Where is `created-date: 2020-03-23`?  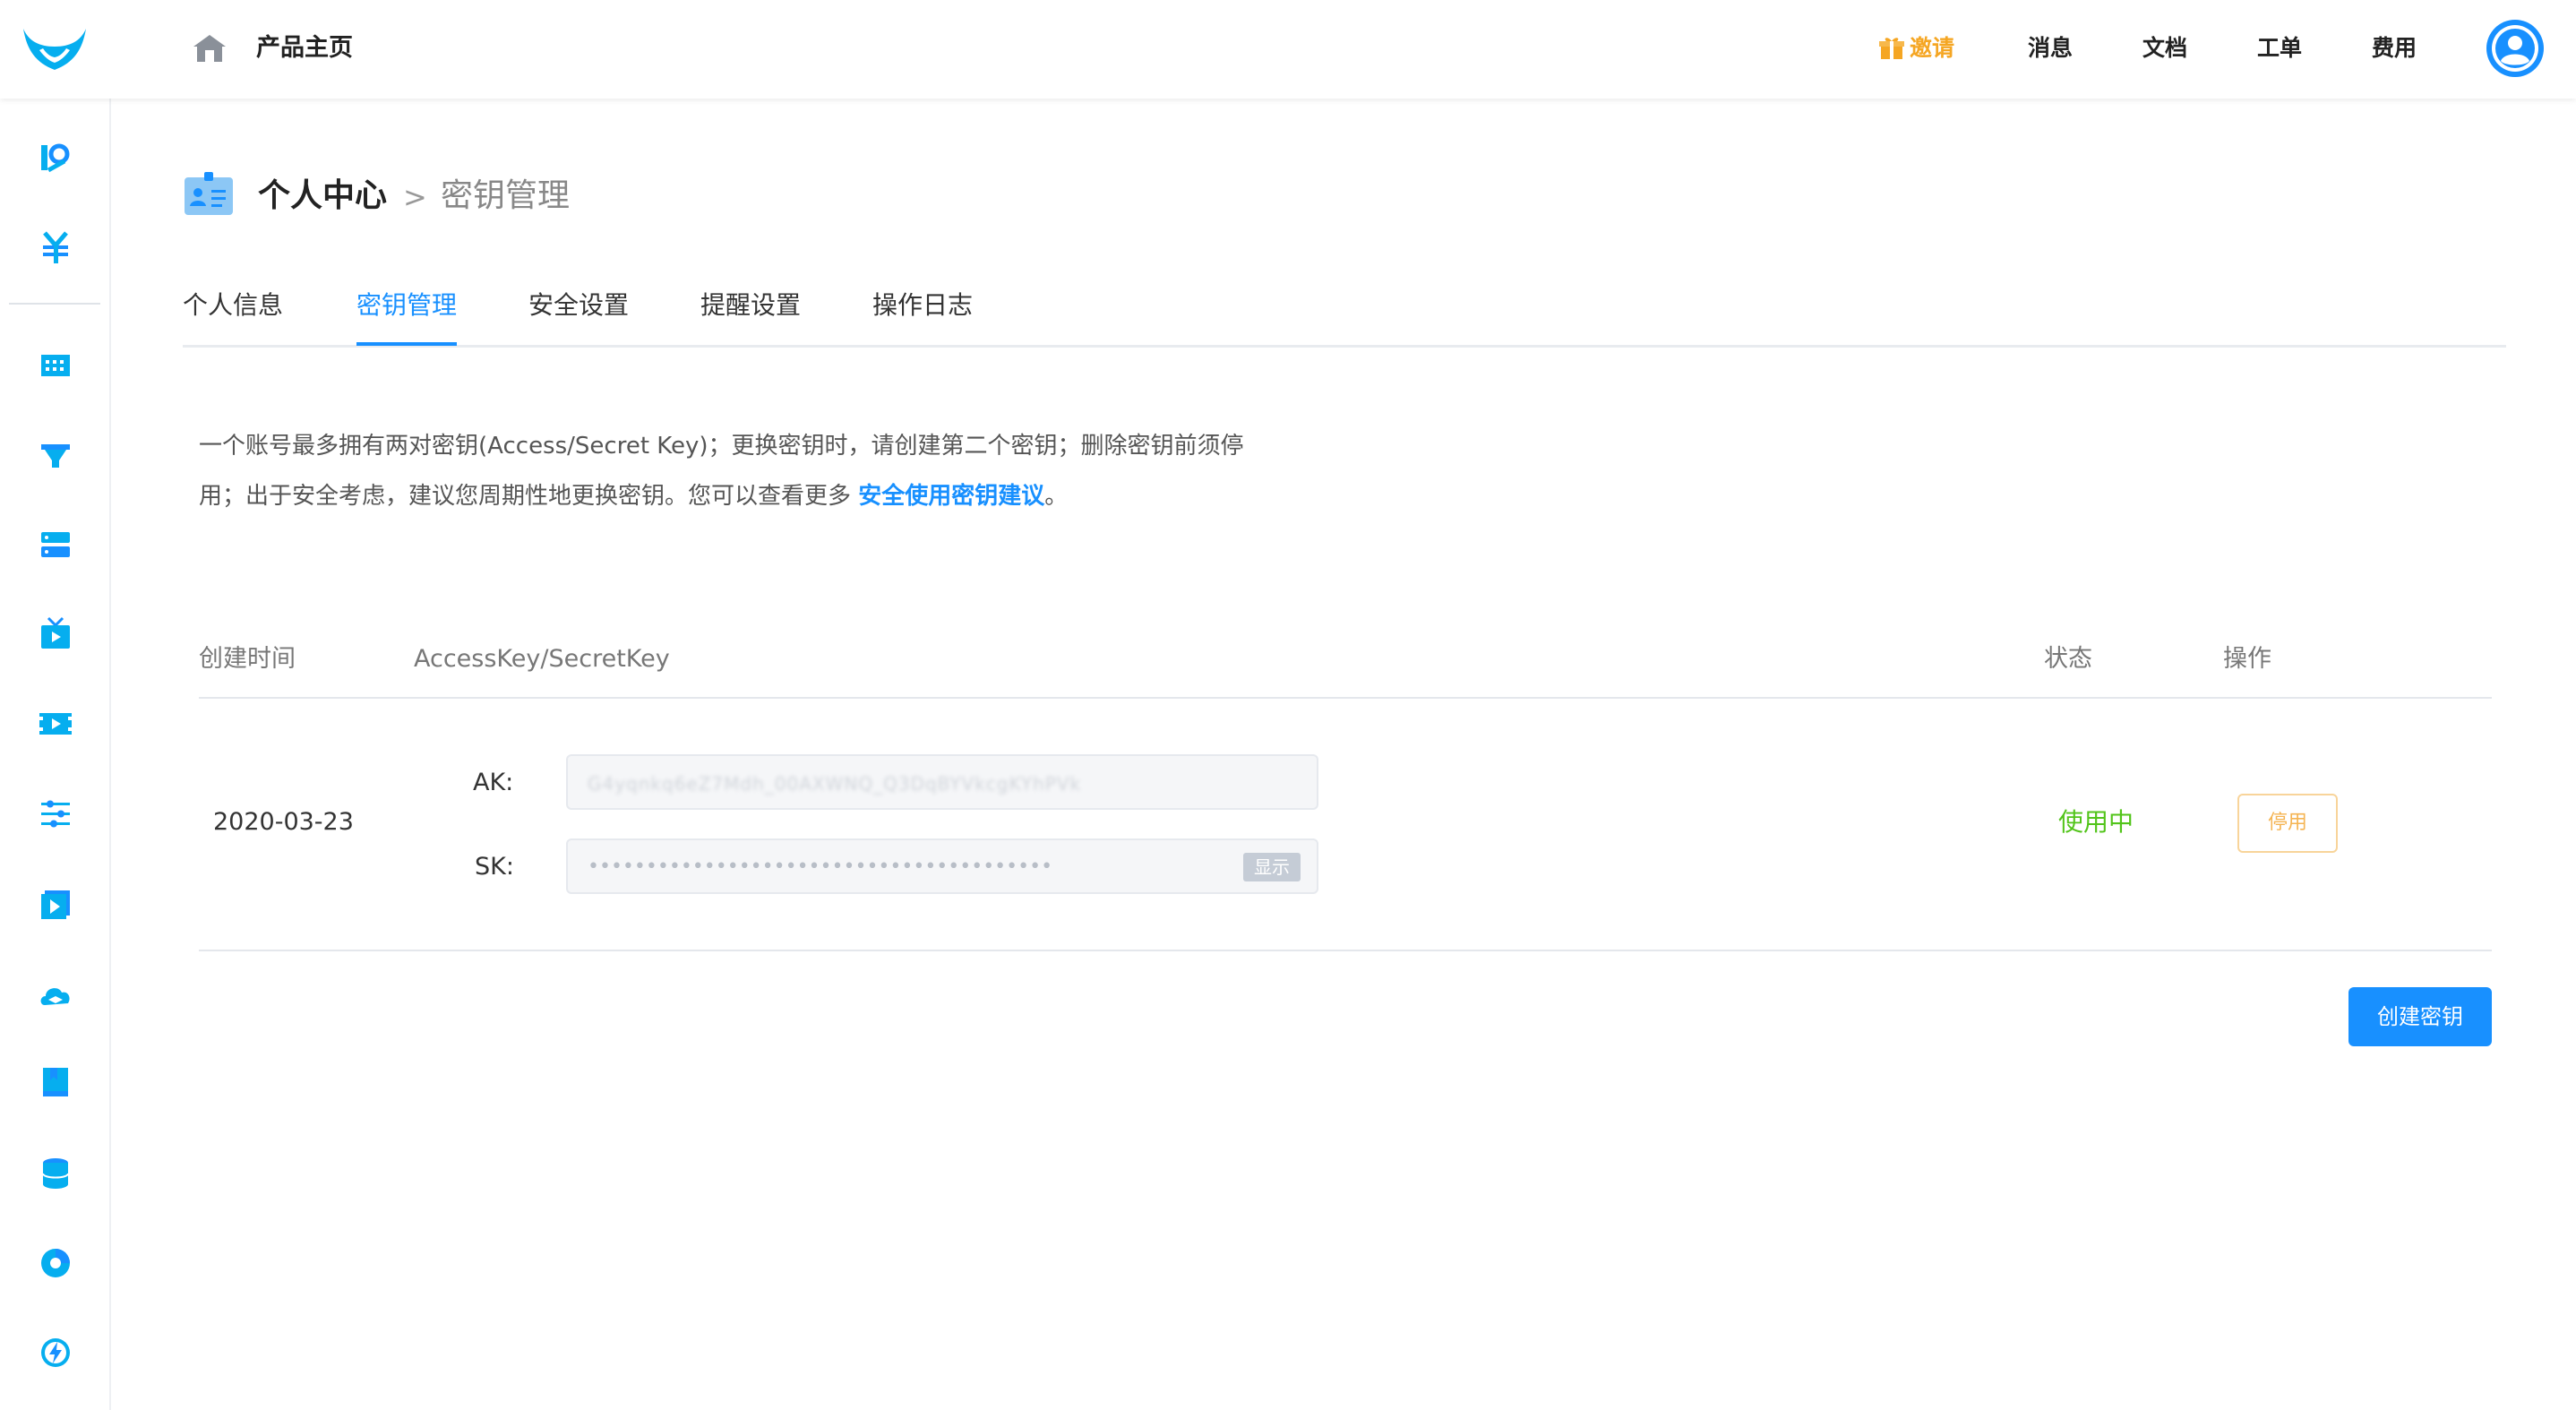
created-date: 2020-03-23 is located at coordinates (283, 822).